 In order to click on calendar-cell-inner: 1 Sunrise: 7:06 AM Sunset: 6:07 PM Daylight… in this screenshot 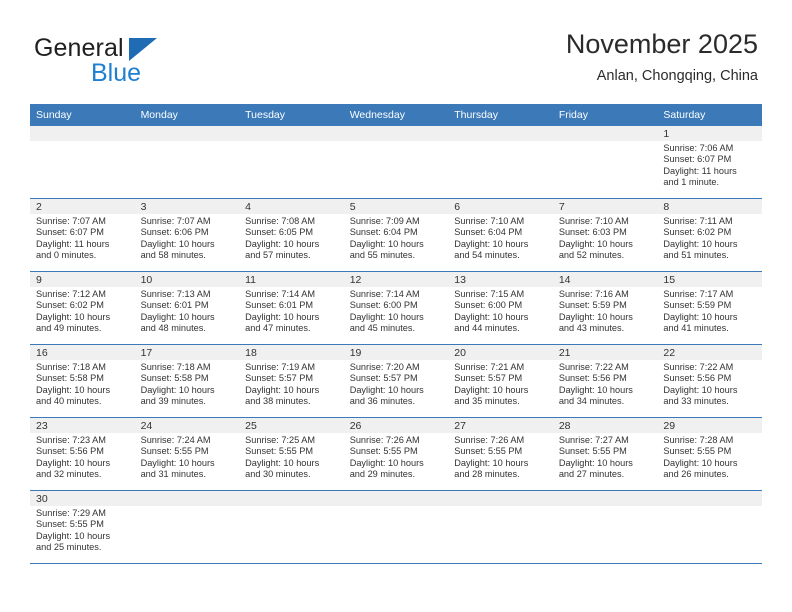, I will do `click(709, 162)`.